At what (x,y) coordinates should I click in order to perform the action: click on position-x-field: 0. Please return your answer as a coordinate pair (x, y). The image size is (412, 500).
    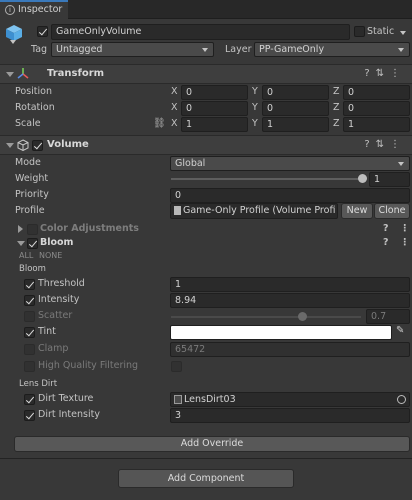
    Looking at the image, I should click on (214, 92).